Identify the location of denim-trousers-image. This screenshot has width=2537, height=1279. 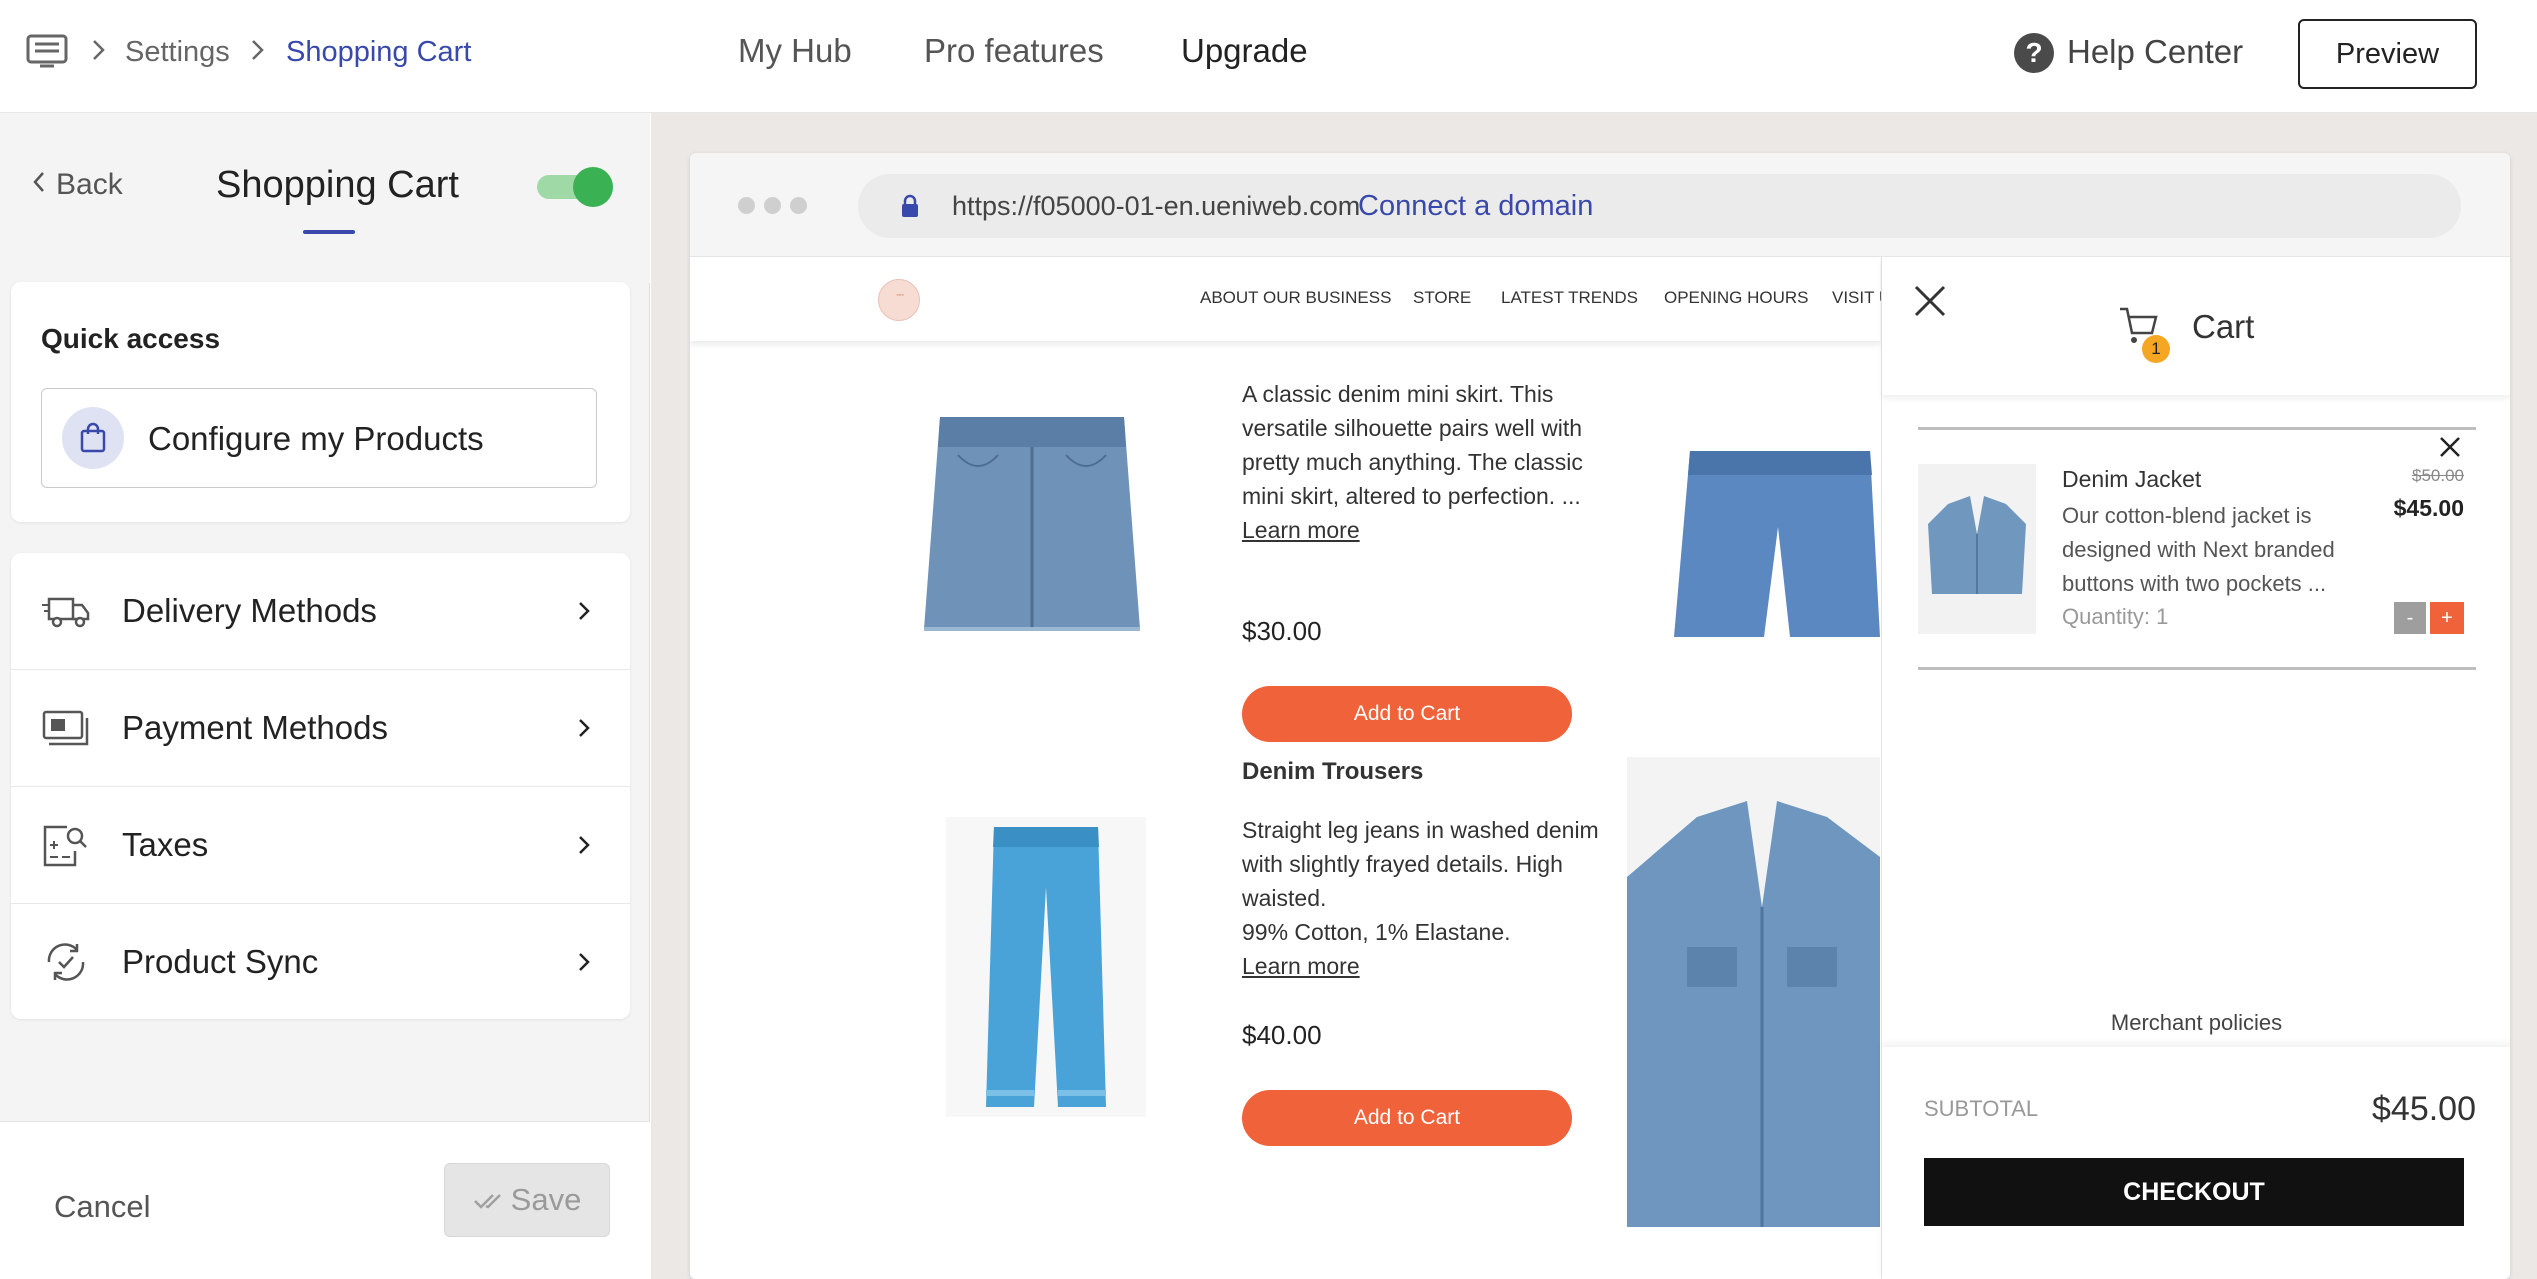
(1046, 967).